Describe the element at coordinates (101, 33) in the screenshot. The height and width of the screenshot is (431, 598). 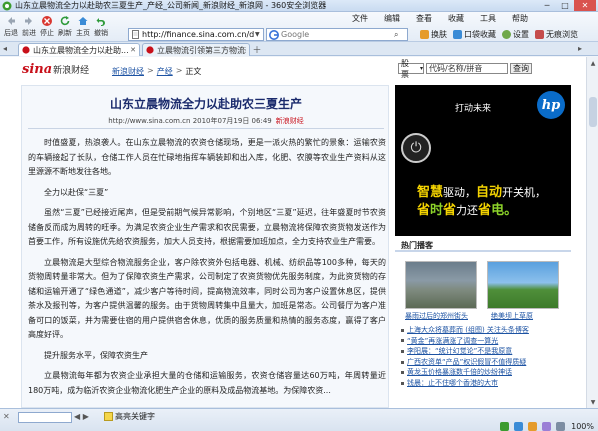
I see `undo-label: 撤销` at that location.